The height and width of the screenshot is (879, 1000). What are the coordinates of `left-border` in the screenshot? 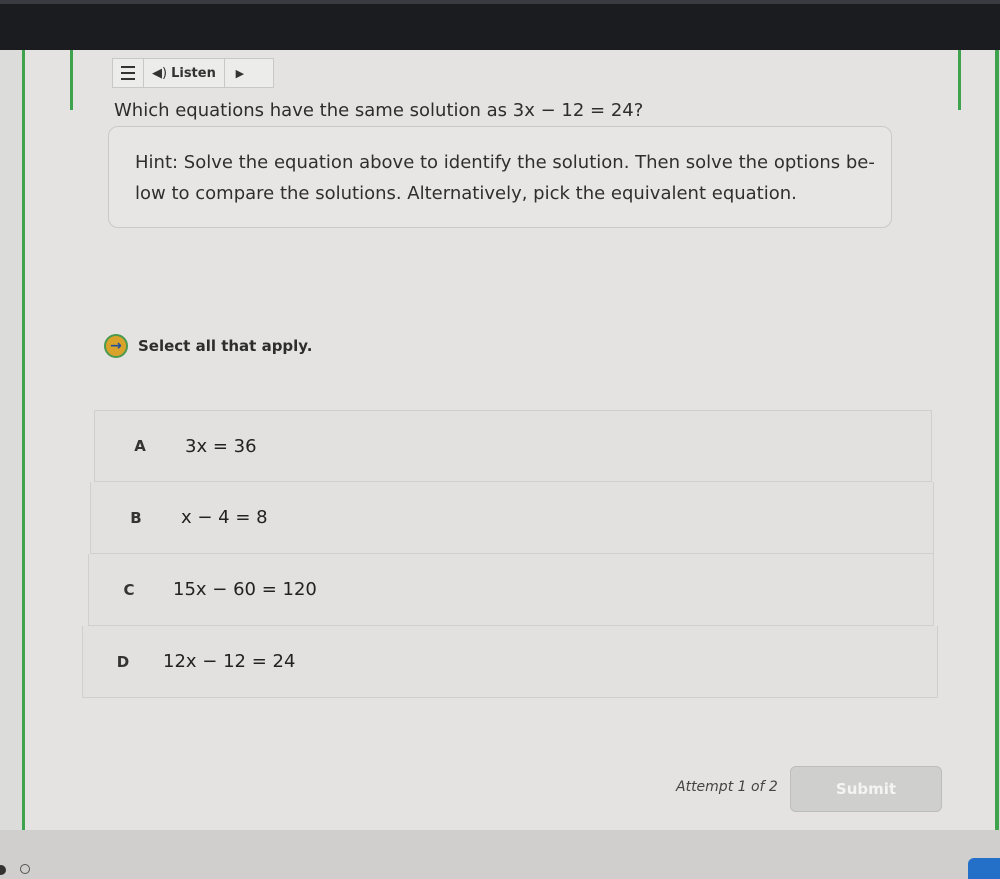 It's located at (23, 440).